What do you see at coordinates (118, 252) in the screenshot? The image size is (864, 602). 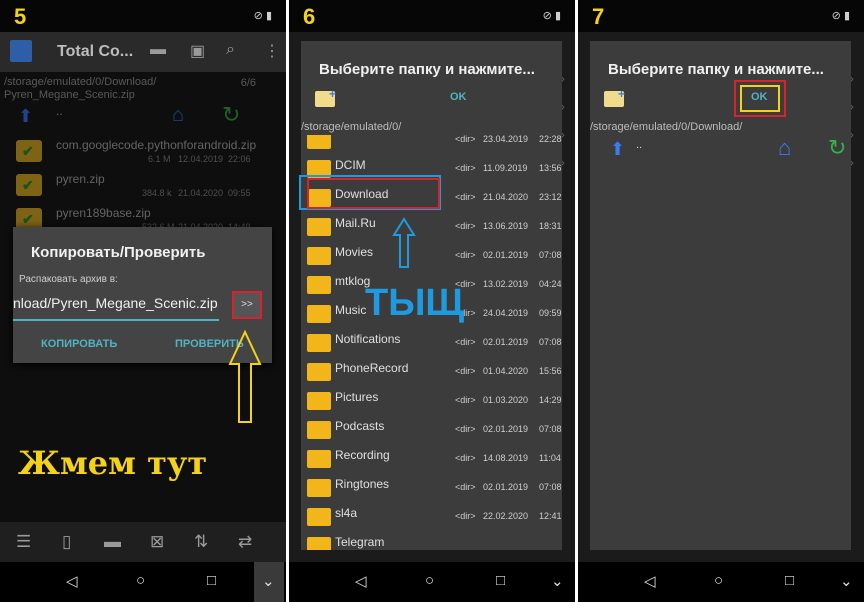 I see `dialog-title: Копировать/Проверить` at bounding box center [118, 252].